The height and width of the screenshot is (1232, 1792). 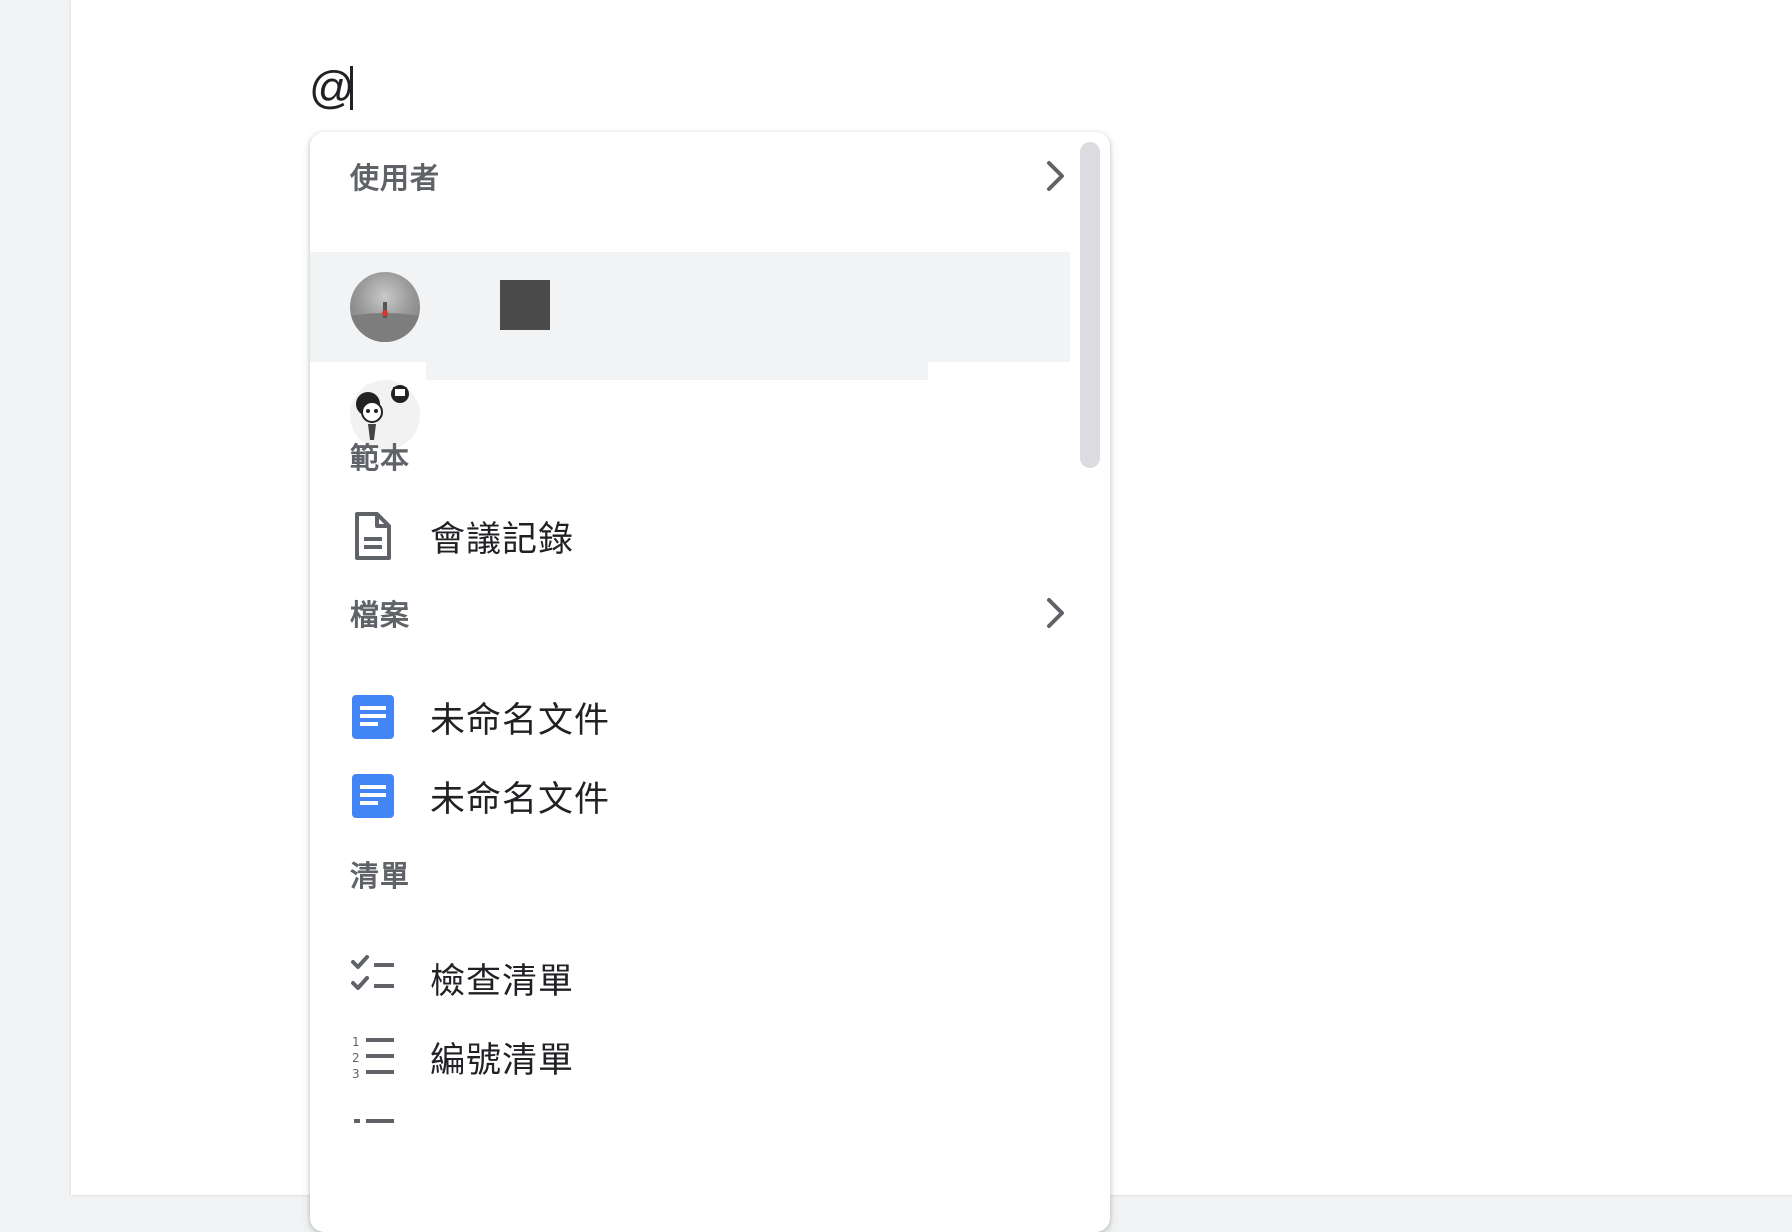 I want to click on user-row-highlighted, so click(x=690, y=307).